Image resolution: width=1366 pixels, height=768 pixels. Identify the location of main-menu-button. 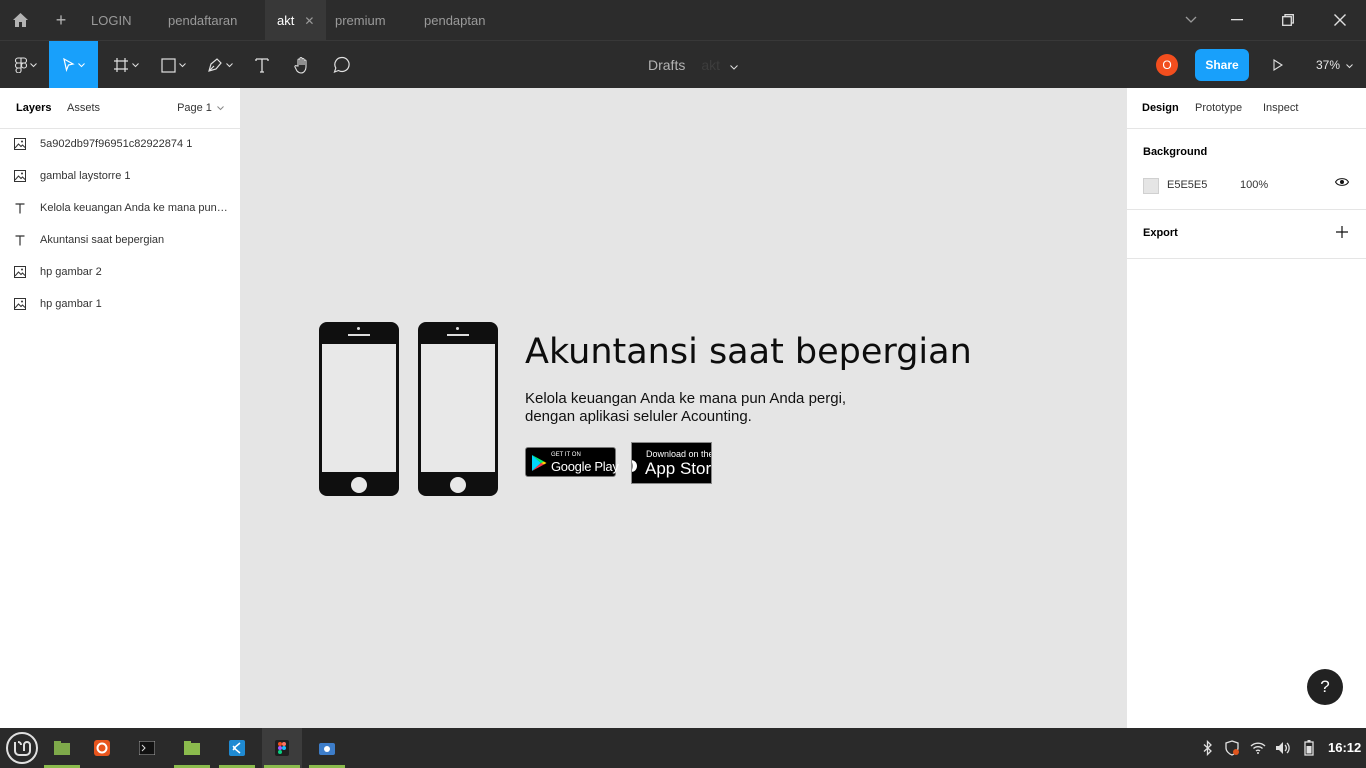
(26, 65).